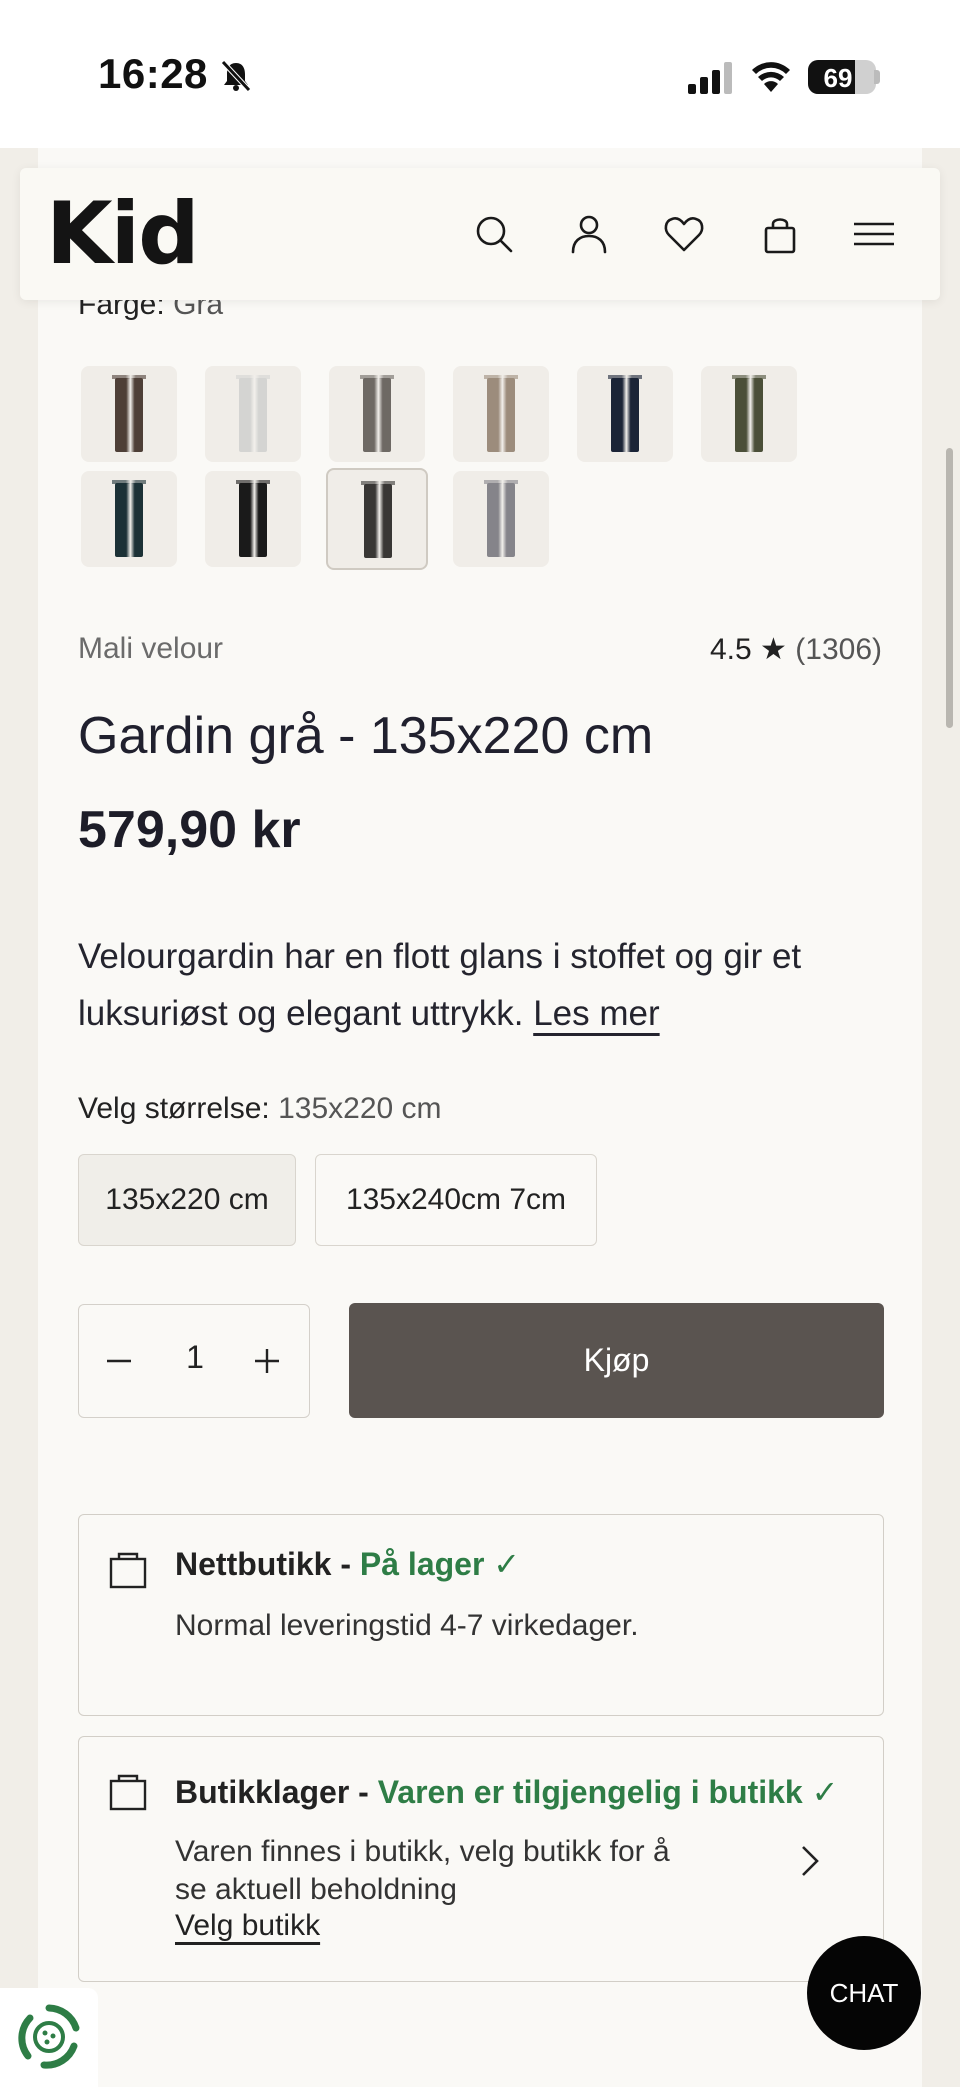 The width and height of the screenshot is (960, 2087). What do you see at coordinates (864, 1993) in the screenshot?
I see `chat-button: CHAT` at bounding box center [864, 1993].